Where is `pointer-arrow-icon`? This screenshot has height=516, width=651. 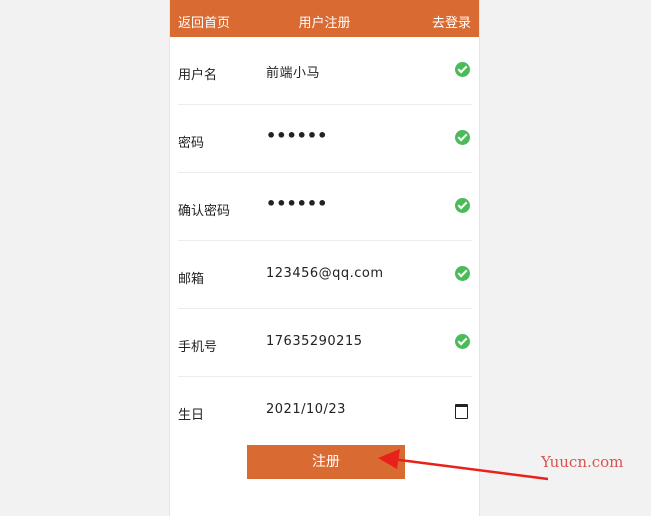 pointer-arrow-icon is located at coordinates (463, 465).